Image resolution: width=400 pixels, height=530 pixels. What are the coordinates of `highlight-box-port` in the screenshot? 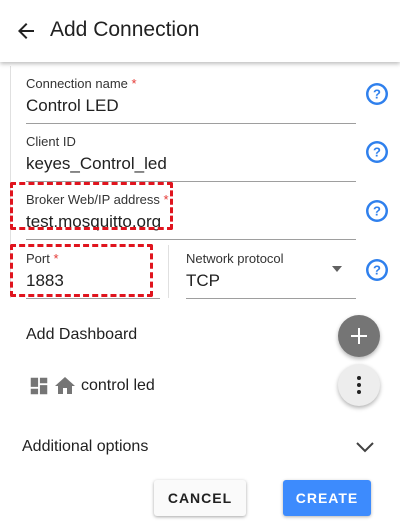 It's located at (81, 270).